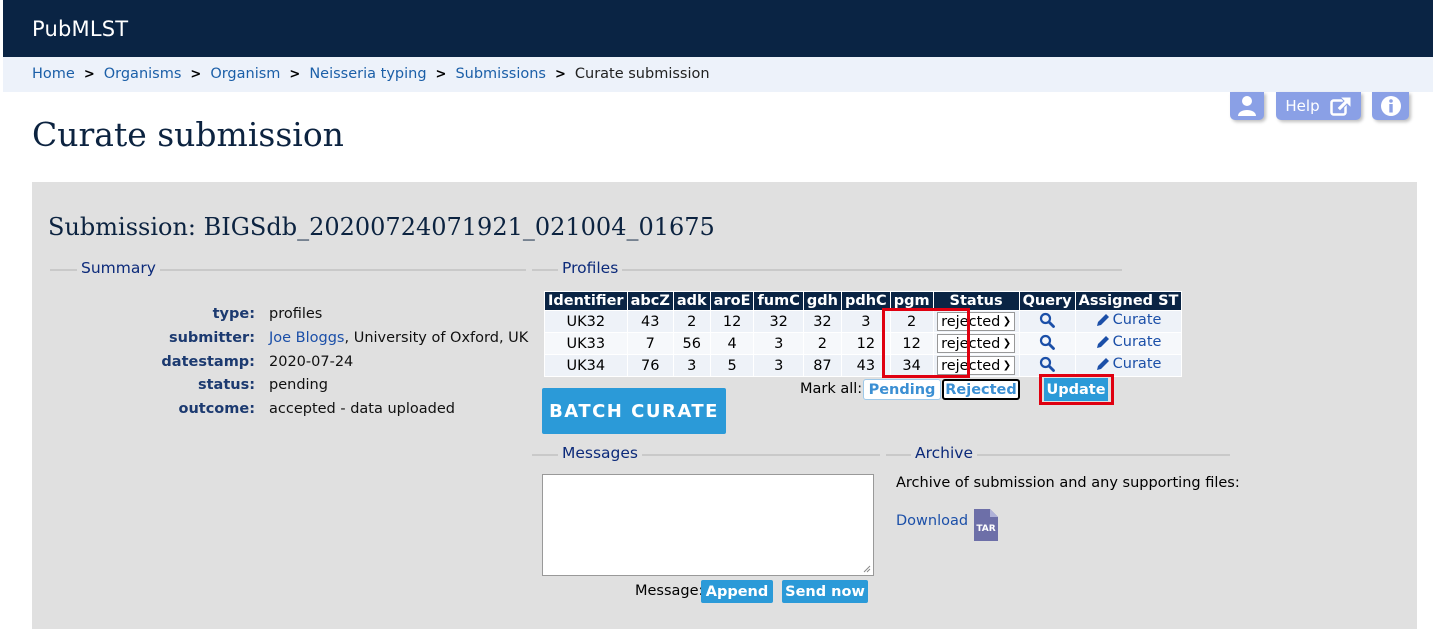 The height and width of the screenshot is (641, 1433). Describe the element at coordinates (778, 343) in the screenshot. I see `cell-fumc: 3` at that location.